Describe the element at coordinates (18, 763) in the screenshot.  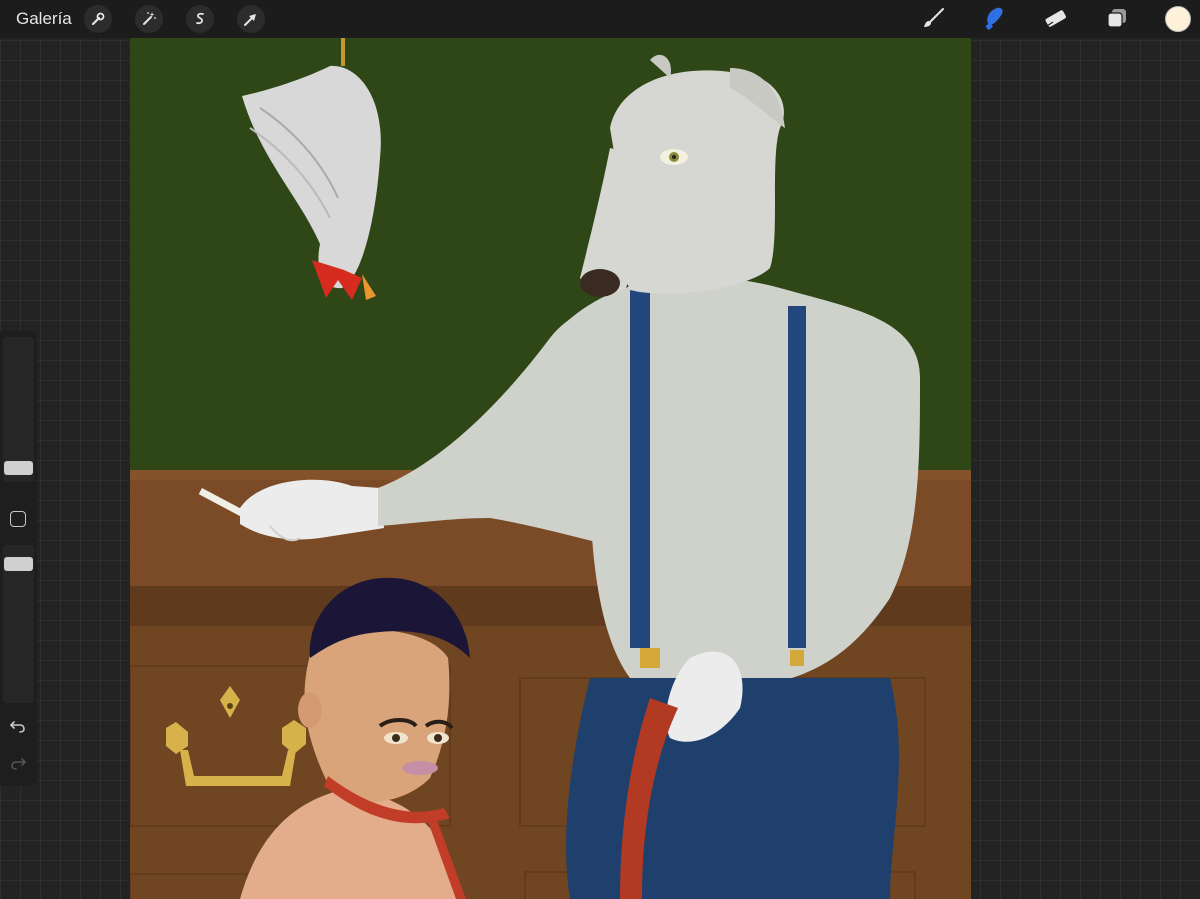
I see `redo-icon` at that location.